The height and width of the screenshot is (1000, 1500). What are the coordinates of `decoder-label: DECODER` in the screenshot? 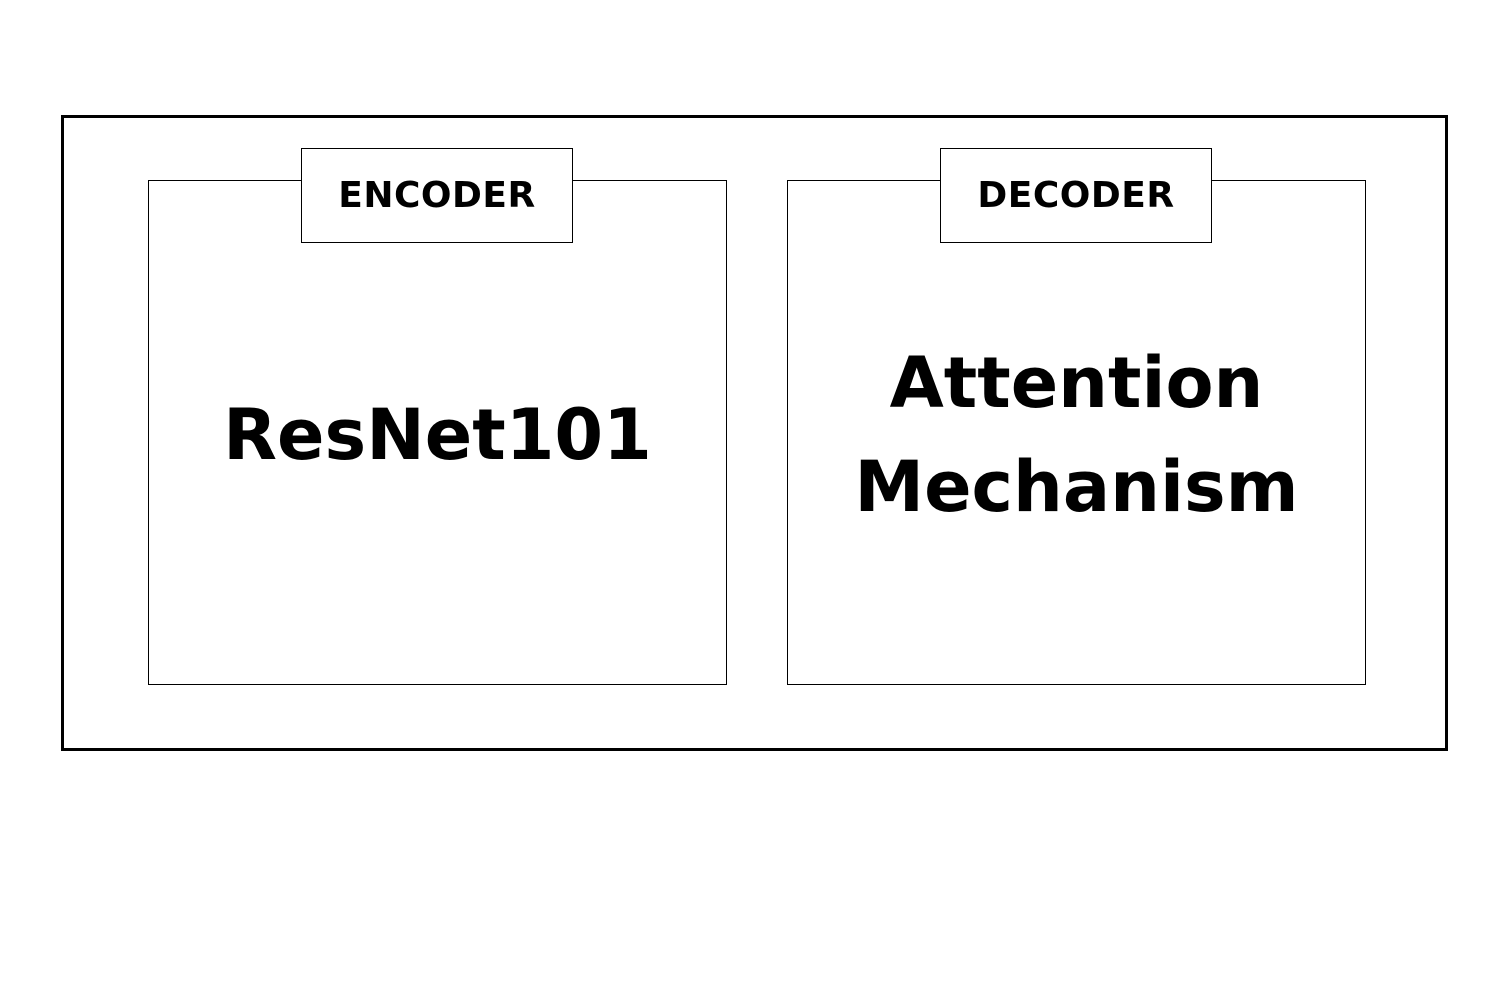 It's located at (1076, 195).